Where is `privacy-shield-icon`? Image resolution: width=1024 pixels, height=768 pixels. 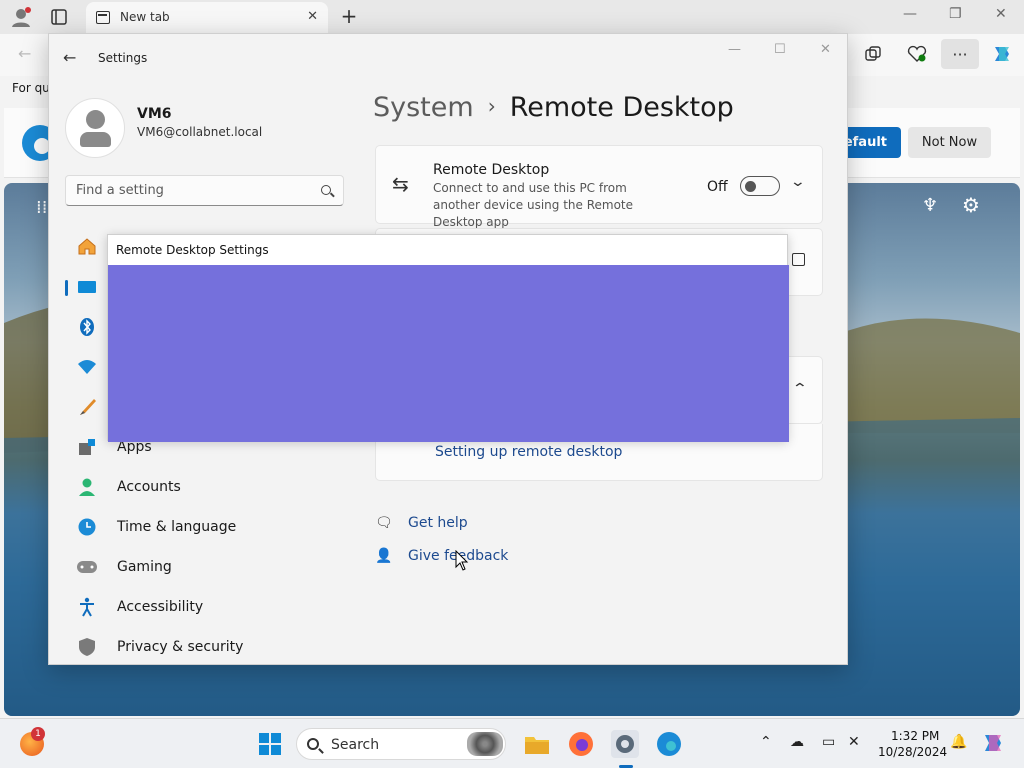 privacy-shield-icon is located at coordinates (87, 647).